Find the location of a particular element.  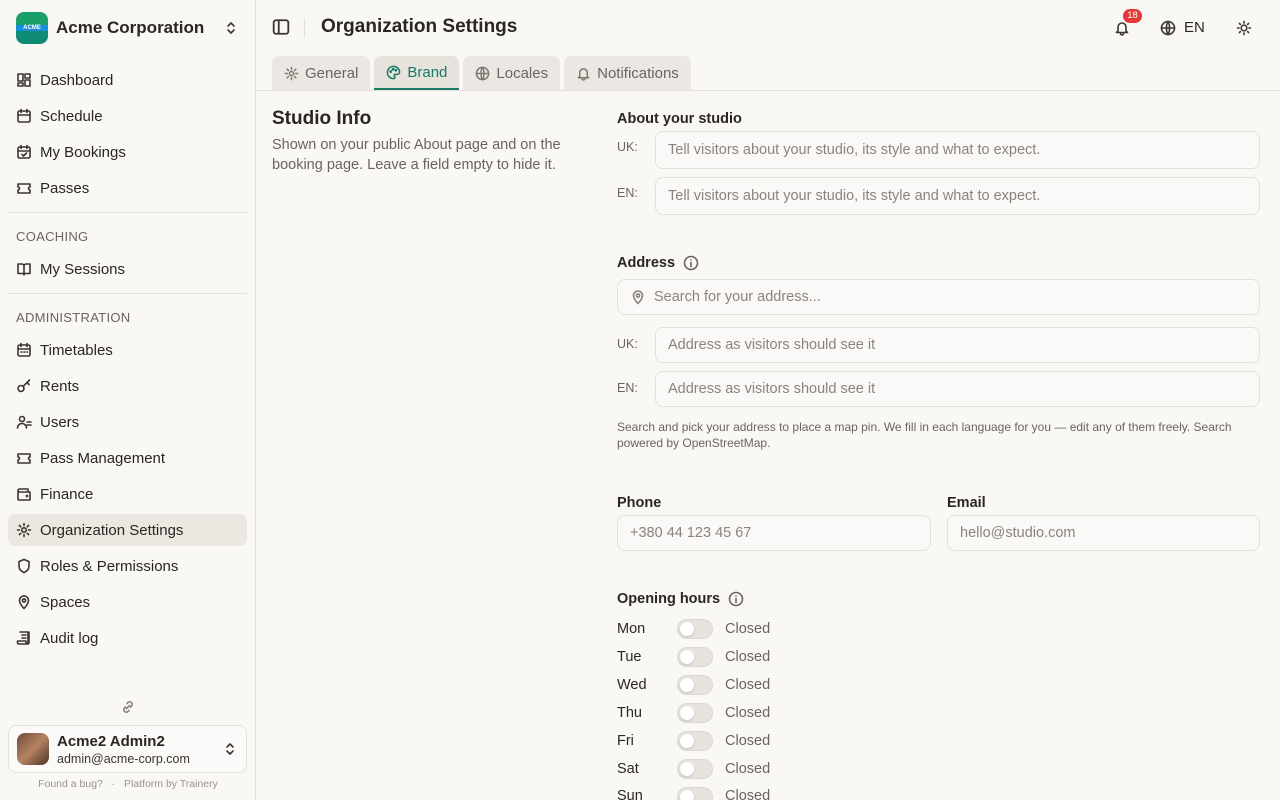

wallet-icon is located at coordinates (24, 494).